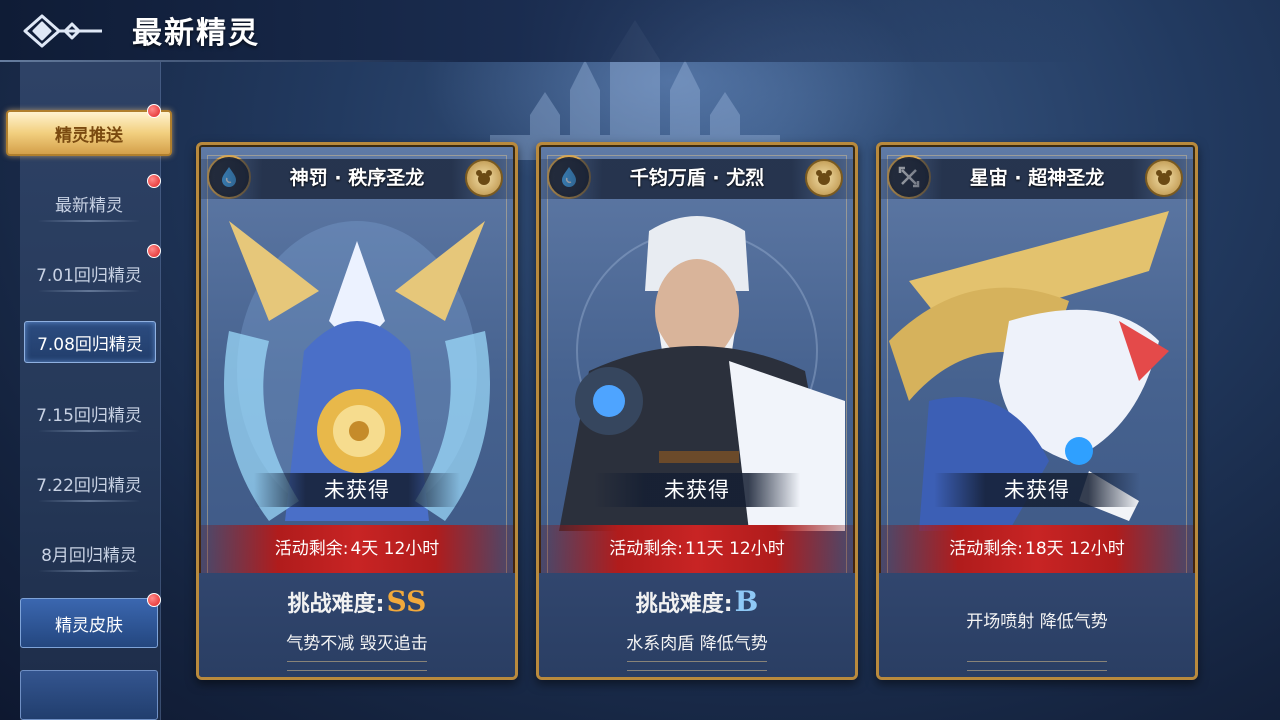 This screenshot has height=720, width=1280. I want to click on sidebar-item-0708: 7.08回归精灵, so click(90, 342).